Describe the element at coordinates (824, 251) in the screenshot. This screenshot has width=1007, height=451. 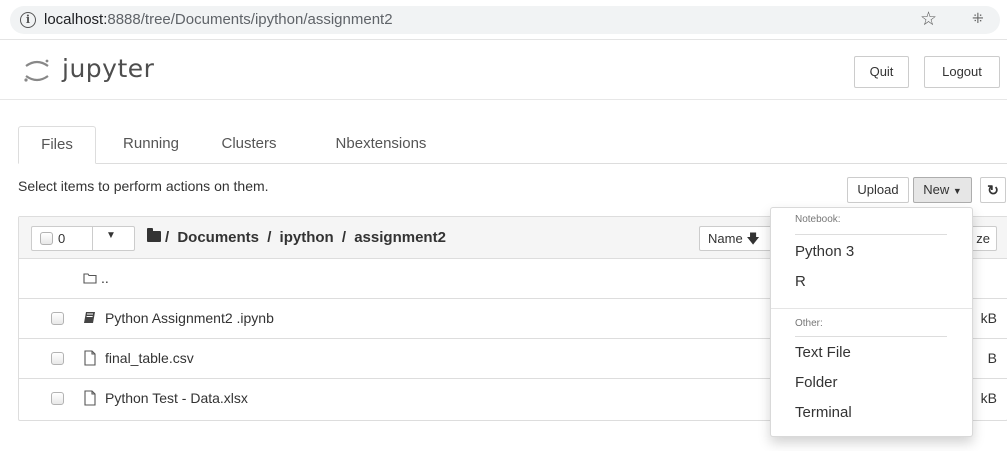
I see `menu-item-python3: Python 3` at that location.